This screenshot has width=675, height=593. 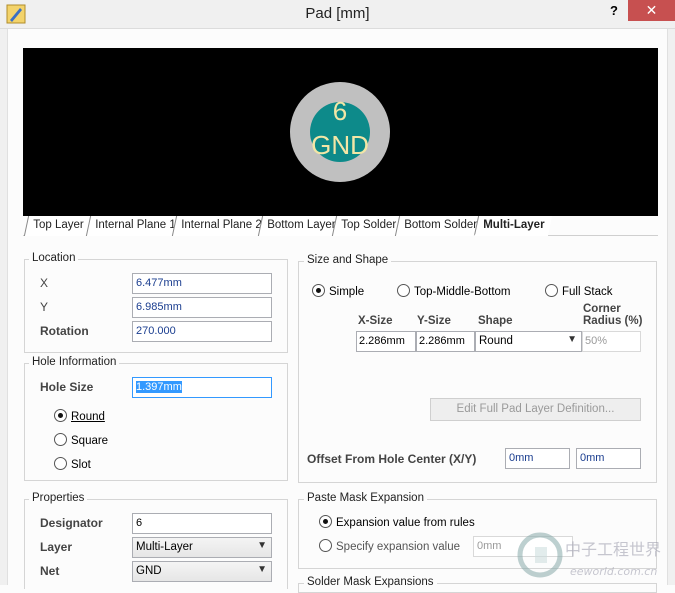 I want to click on hole-info-group-label: Hole Information, so click(x=74, y=362).